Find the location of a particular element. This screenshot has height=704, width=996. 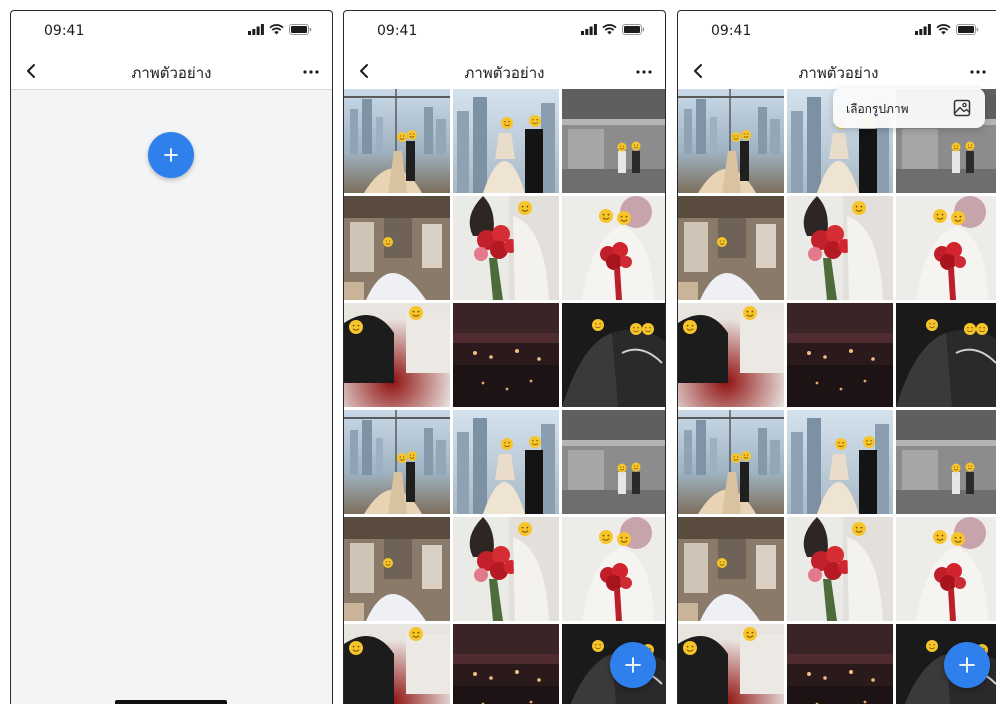

image-icon is located at coordinates (962, 108).